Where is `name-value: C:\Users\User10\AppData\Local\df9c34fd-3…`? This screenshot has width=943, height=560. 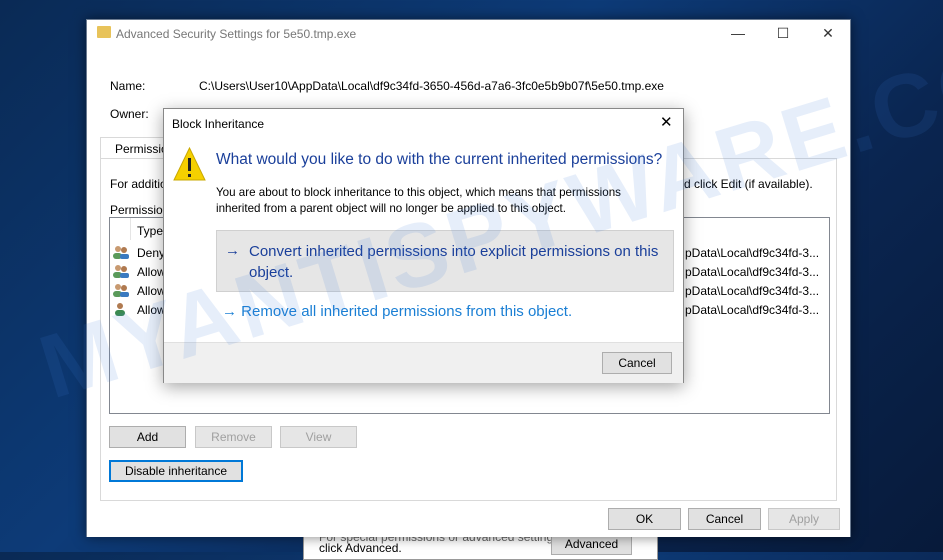 name-value: C:\Users\User10\AppData\Local\df9c34fd-3… is located at coordinates (431, 86).